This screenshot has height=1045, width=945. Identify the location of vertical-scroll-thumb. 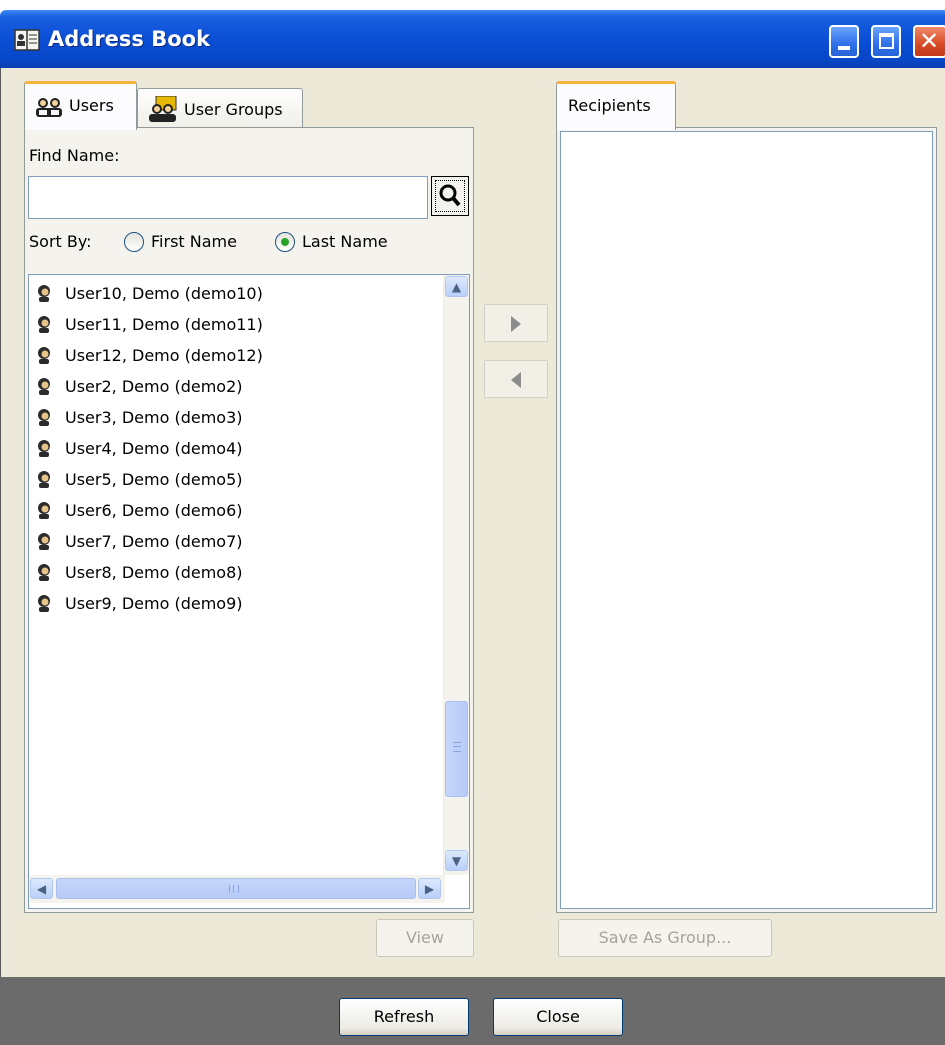
(456, 749).